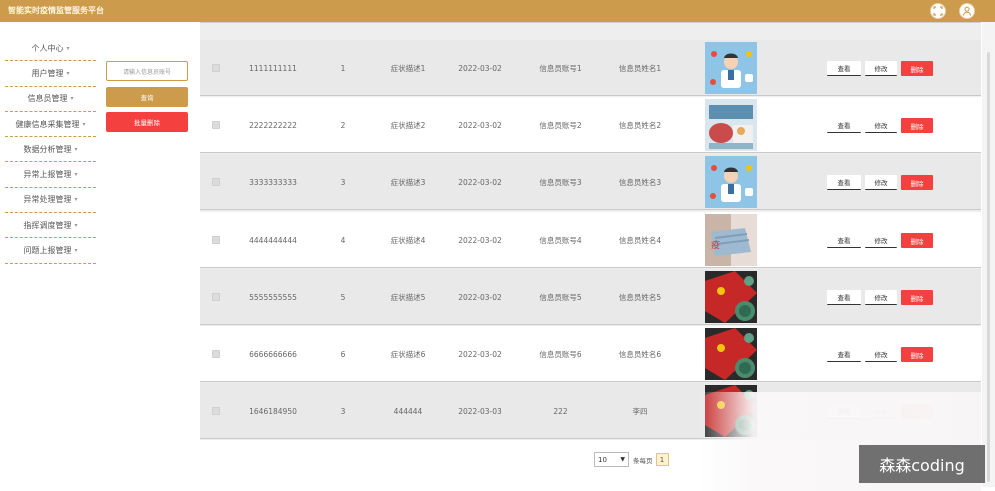 The image size is (995, 491). I want to click on scrollbar-thumb, so click(988, 267).